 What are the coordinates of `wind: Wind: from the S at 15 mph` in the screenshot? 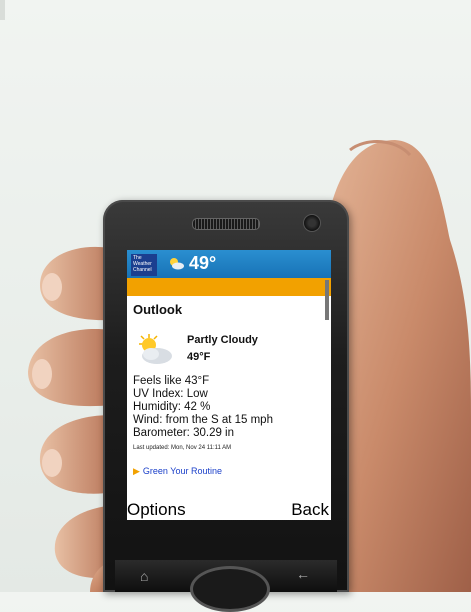 It's located at (203, 420).